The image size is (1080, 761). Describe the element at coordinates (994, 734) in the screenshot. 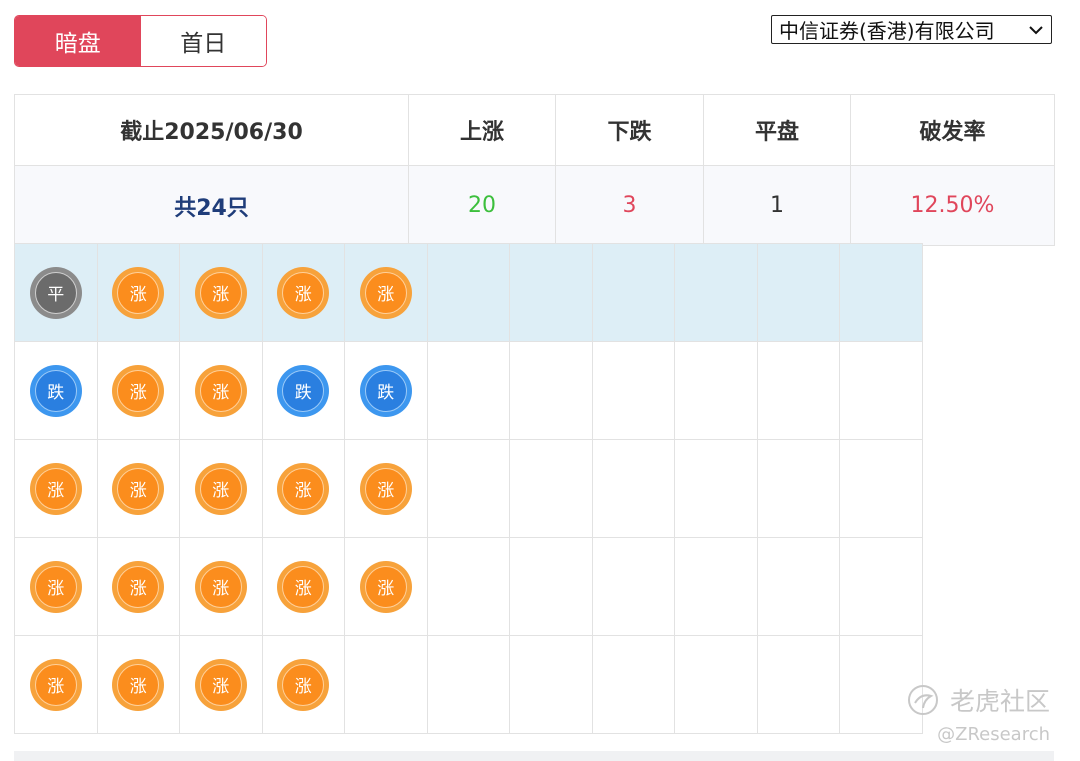

I see `watermark-handle: @ZResearch` at that location.